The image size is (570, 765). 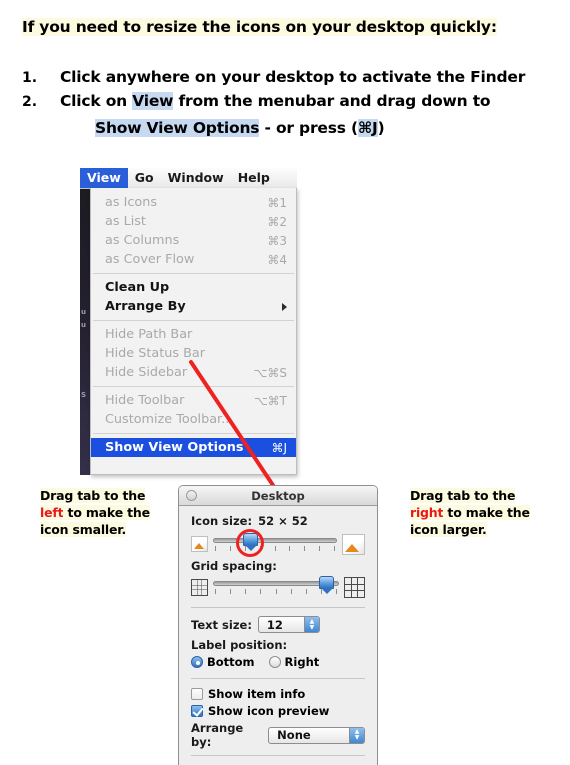 I want to click on step-2-end-text: ), so click(x=381, y=128).